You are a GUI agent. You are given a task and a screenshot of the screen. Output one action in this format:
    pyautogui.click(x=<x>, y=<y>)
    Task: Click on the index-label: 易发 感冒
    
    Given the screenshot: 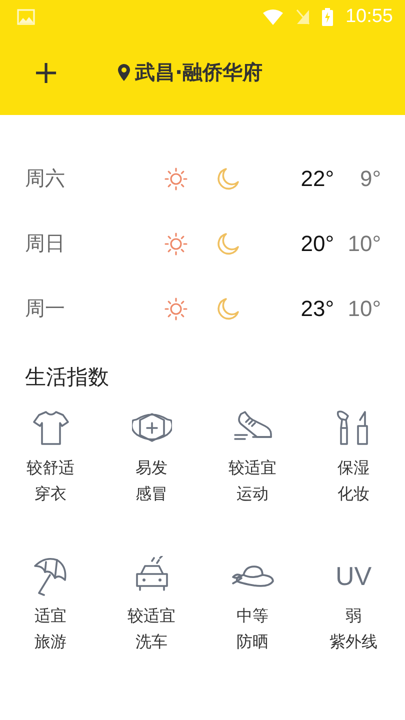 What is the action you would take?
    pyautogui.click(x=152, y=481)
    